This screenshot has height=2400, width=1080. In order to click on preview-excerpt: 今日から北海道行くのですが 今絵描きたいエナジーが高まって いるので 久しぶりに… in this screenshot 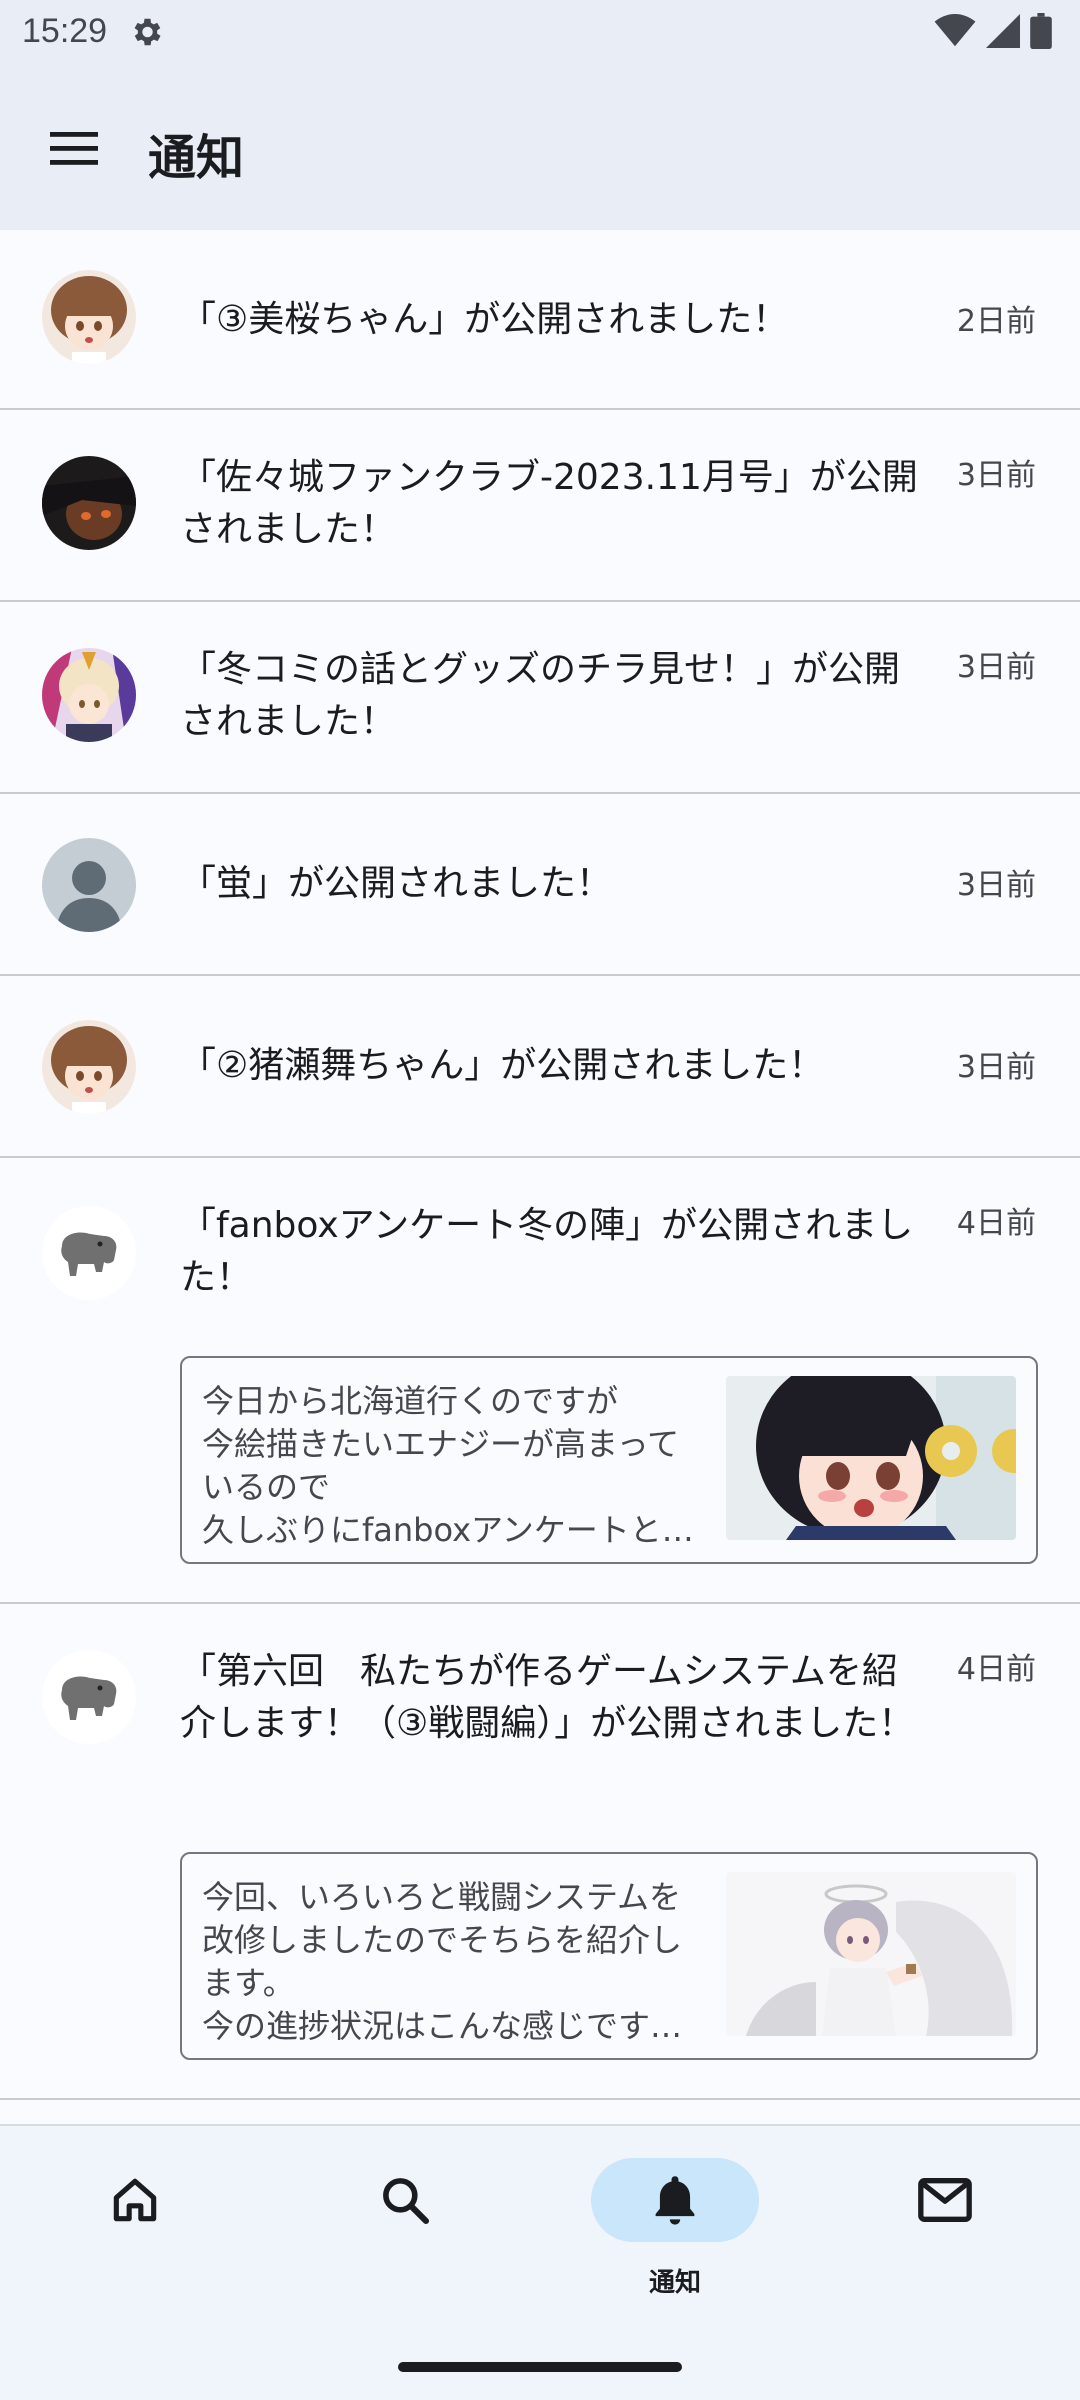, I will do `click(452, 1466)`.